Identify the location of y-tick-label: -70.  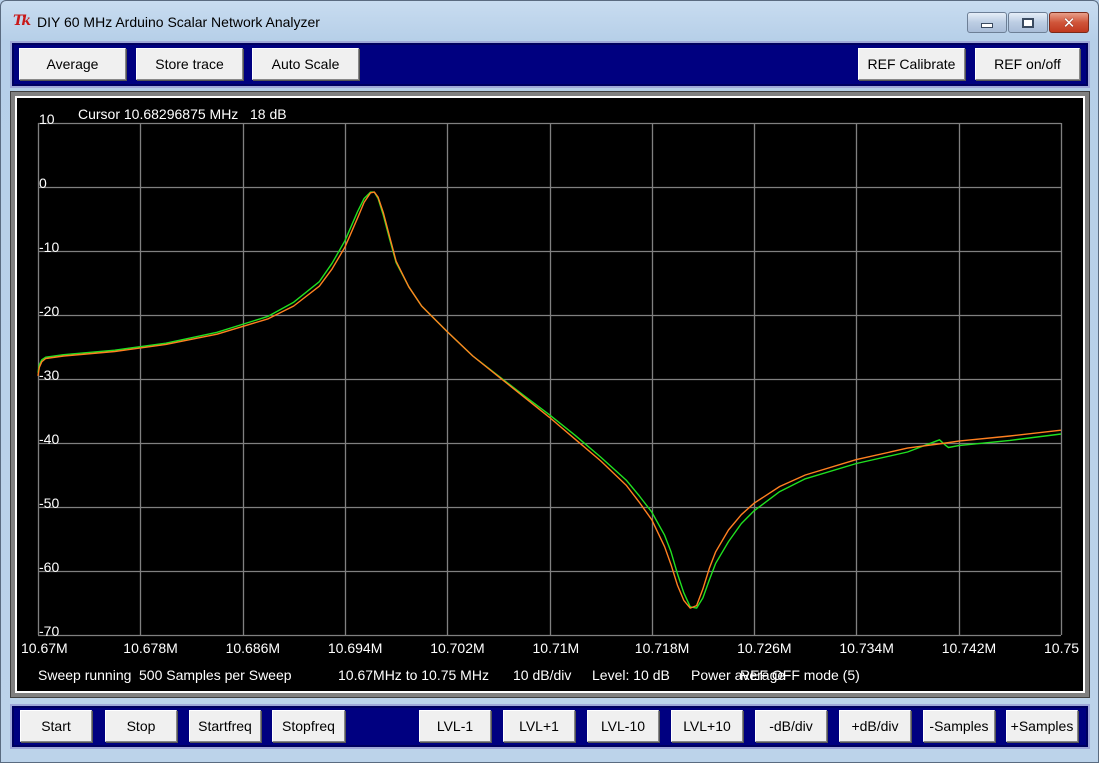
(49, 631).